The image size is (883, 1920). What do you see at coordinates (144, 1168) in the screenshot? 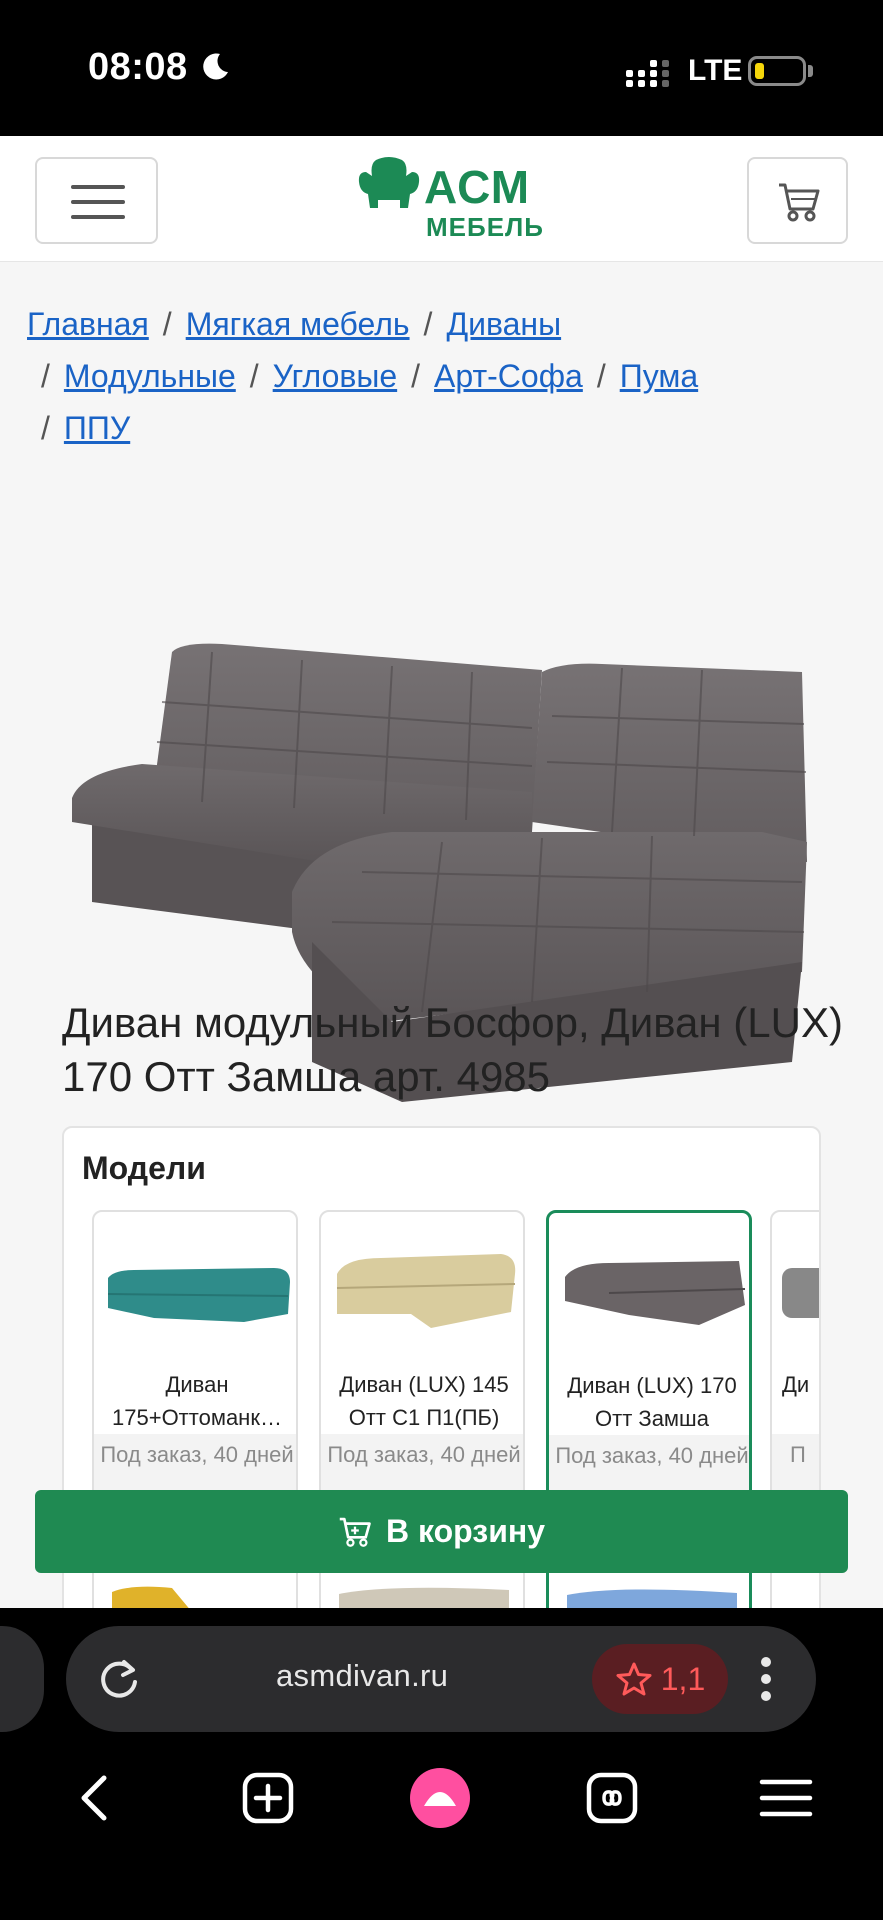
I see `models-heading: Модели` at bounding box center [144, 1168].